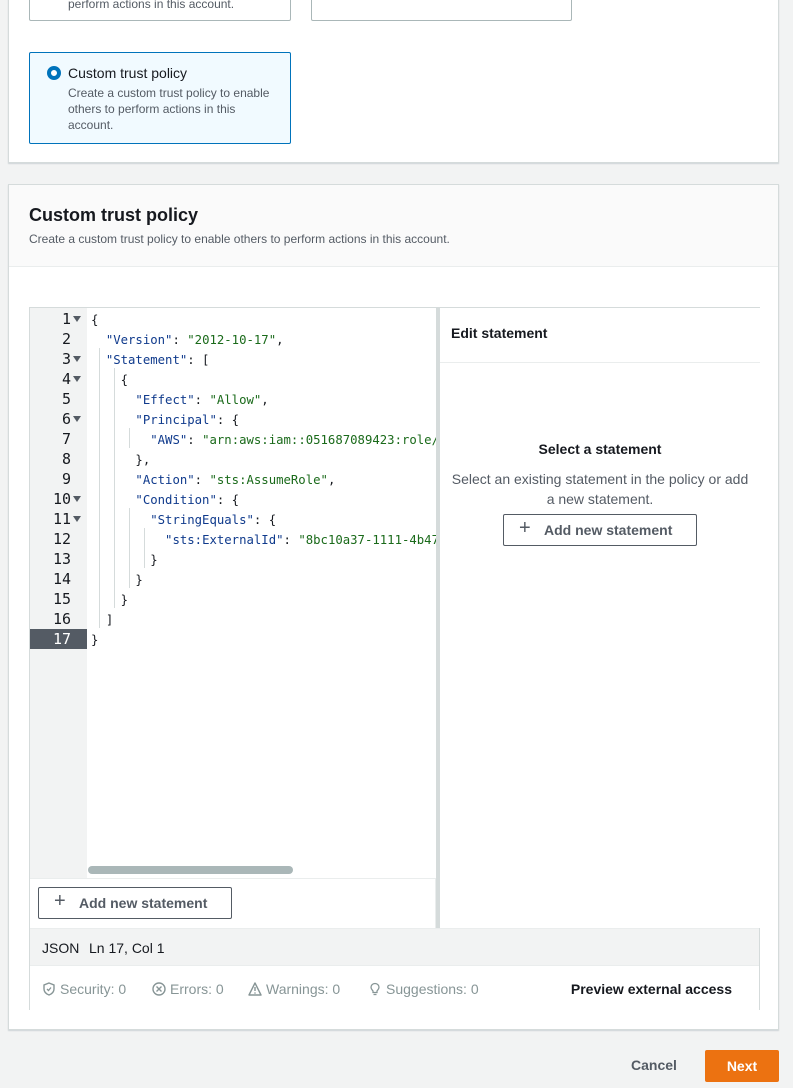 Image resolution: width=793 pixels, height=1088 pixels. Describe the element at coordinates (293, 440) in the screenshot. I see `code-line: "AWS": "arn:aws:iam::051687089423:role/c` at that location.